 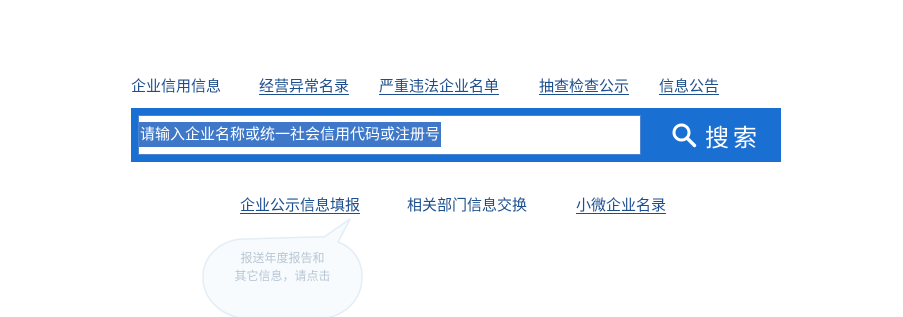 What do you see at coordinates (684, 135) in the screenshot?
I see `search-icon` at bounding box center [684, 135].